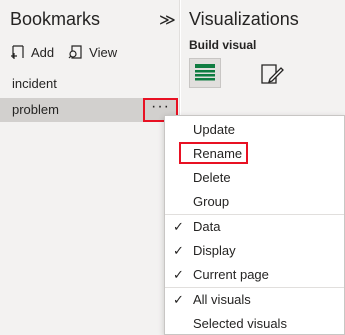 Image resolution: width=345 pixels, height=335 pixels. I want to click on bookmark-list: incident problem ···, so click(90, 98).